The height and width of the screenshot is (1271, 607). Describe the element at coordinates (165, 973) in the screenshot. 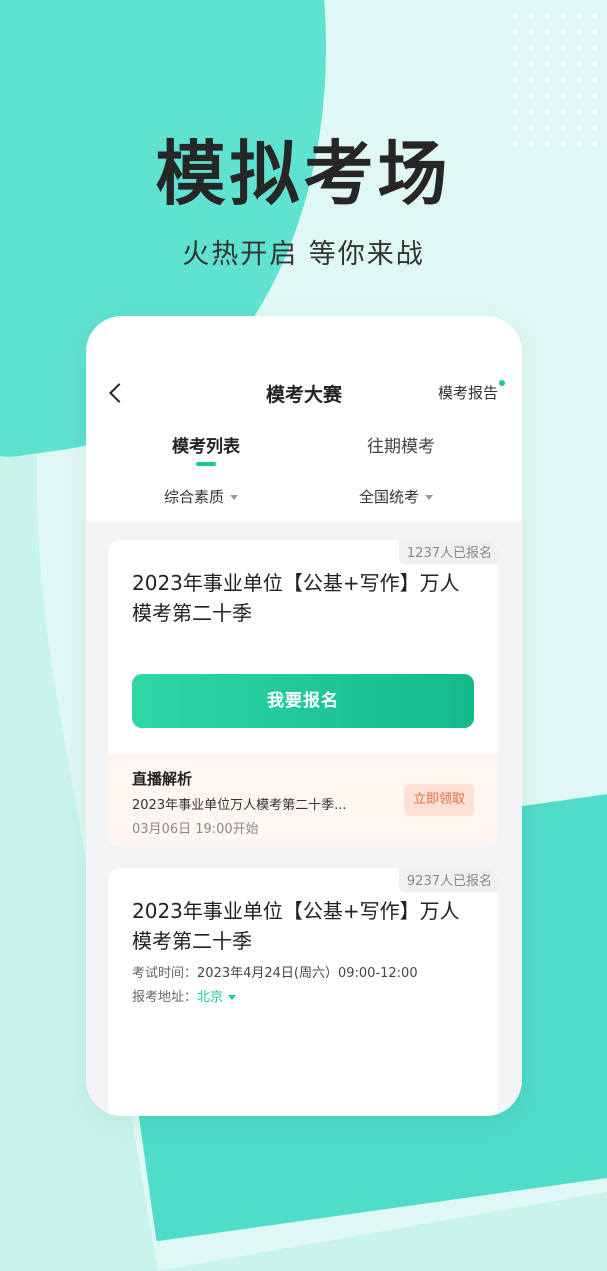

I see `exam-time-label: 考试时间：` at that location.